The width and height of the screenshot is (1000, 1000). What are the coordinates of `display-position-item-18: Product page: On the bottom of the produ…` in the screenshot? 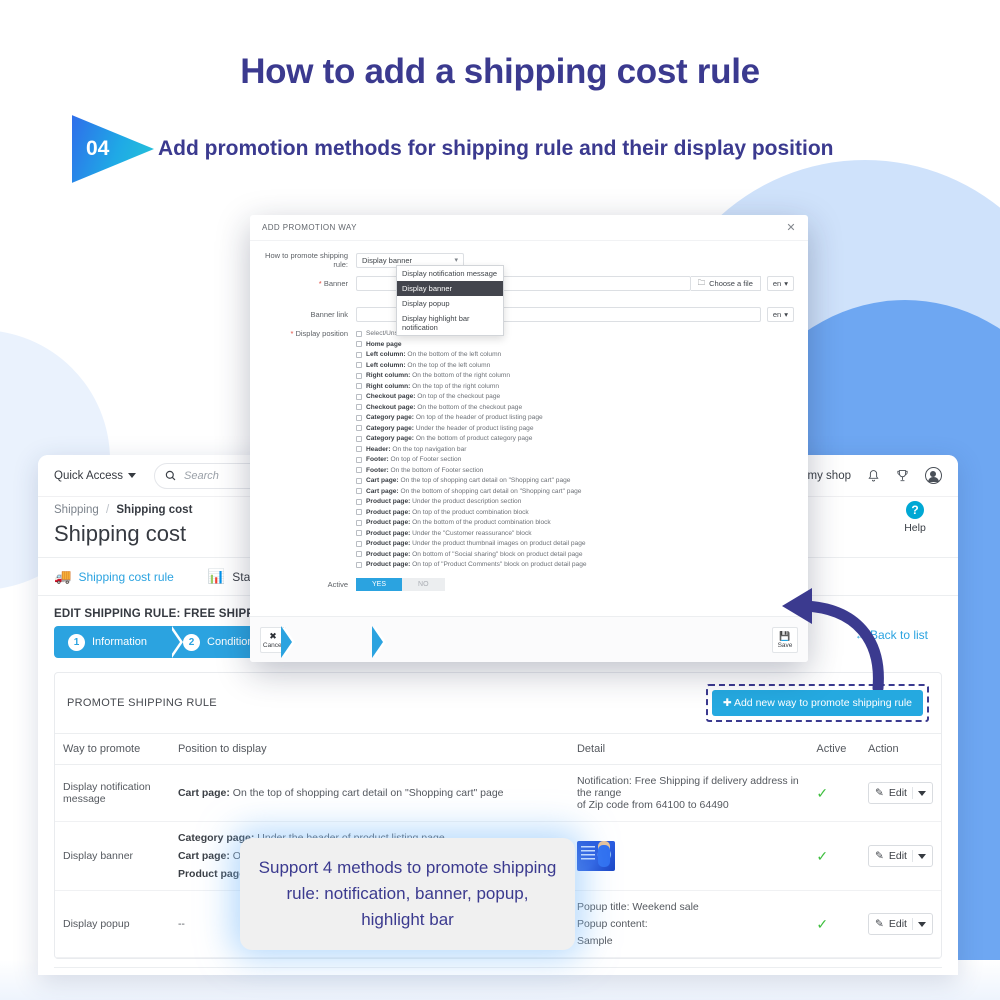 It's located at (575, 522).